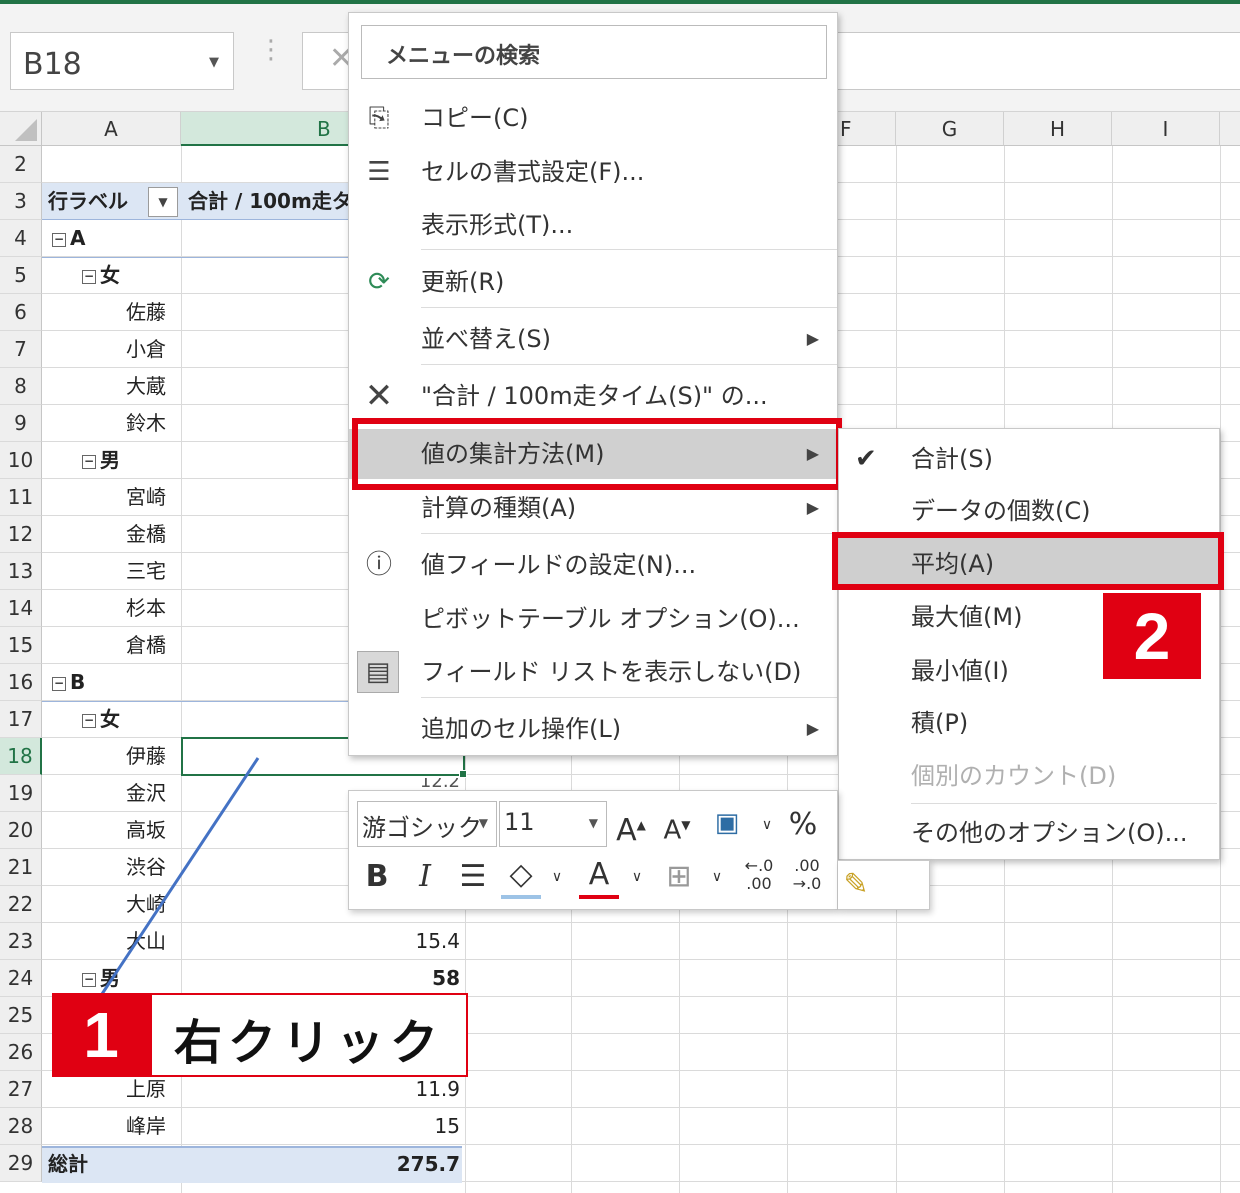 Image resolution: width=1240 pixels, height=1193 pixels. What do you see at coordinates (463, 282) in the screenshot?
I see `menu-item-label: 更新(R)` at bounding box center [463, 282].